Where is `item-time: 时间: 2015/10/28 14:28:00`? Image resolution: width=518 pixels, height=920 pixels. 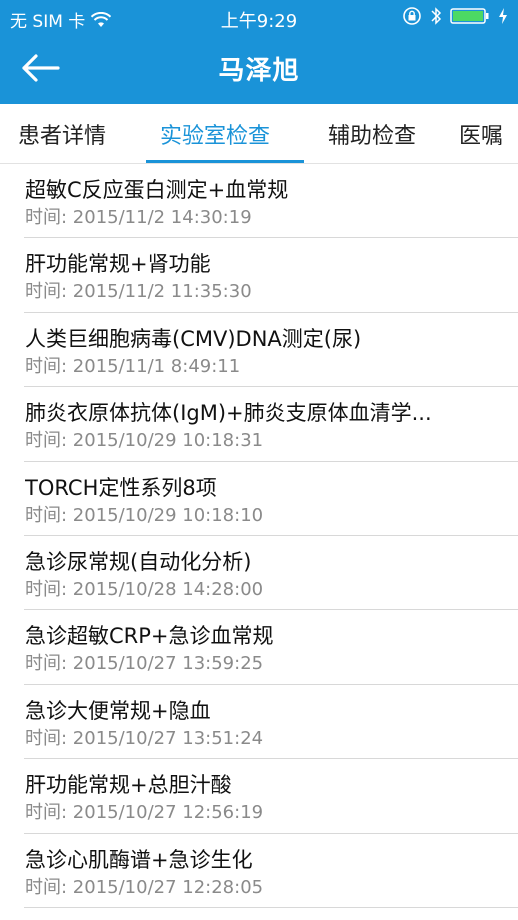 item-time: 时间: 2015/10/28 14:28:00 is located at coordinates (144, 589).